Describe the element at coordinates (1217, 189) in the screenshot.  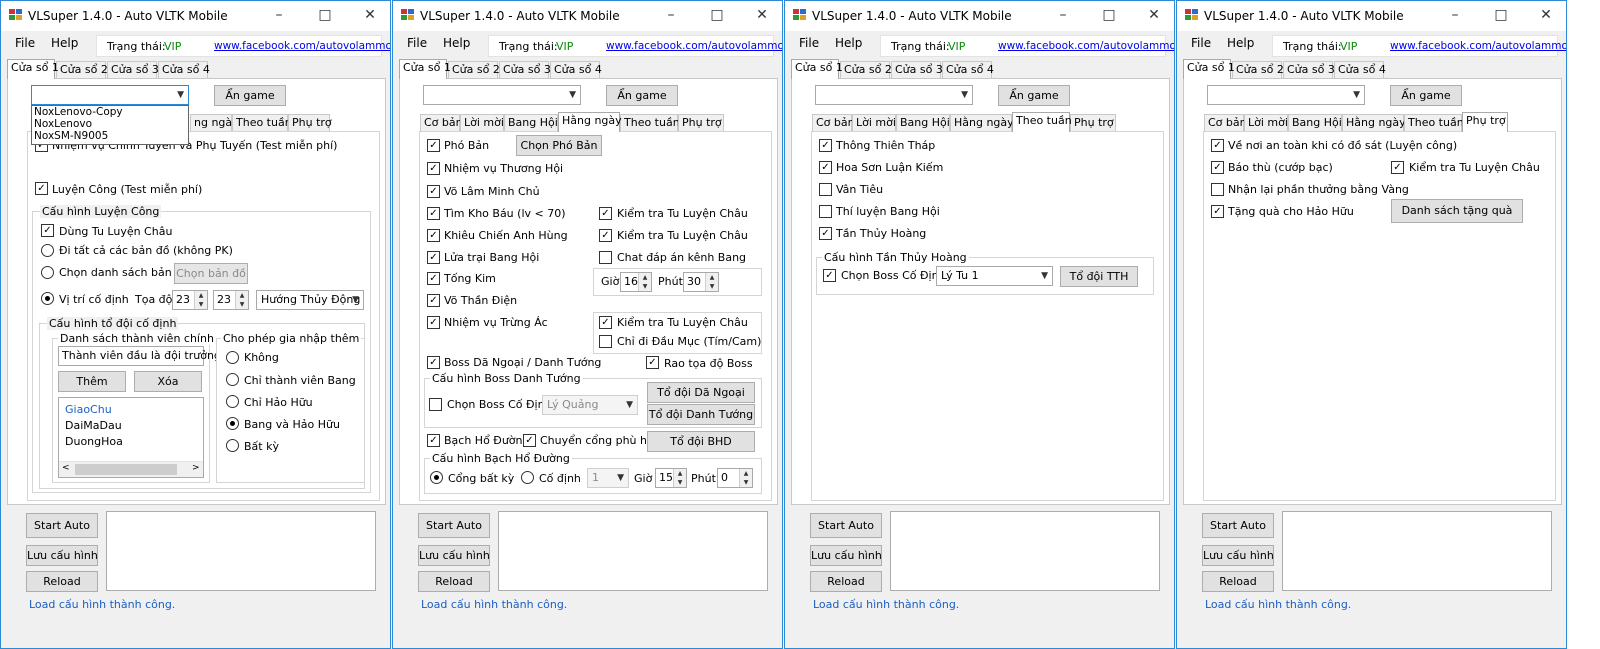
I see `nhan-lai-checkbox` at that location.